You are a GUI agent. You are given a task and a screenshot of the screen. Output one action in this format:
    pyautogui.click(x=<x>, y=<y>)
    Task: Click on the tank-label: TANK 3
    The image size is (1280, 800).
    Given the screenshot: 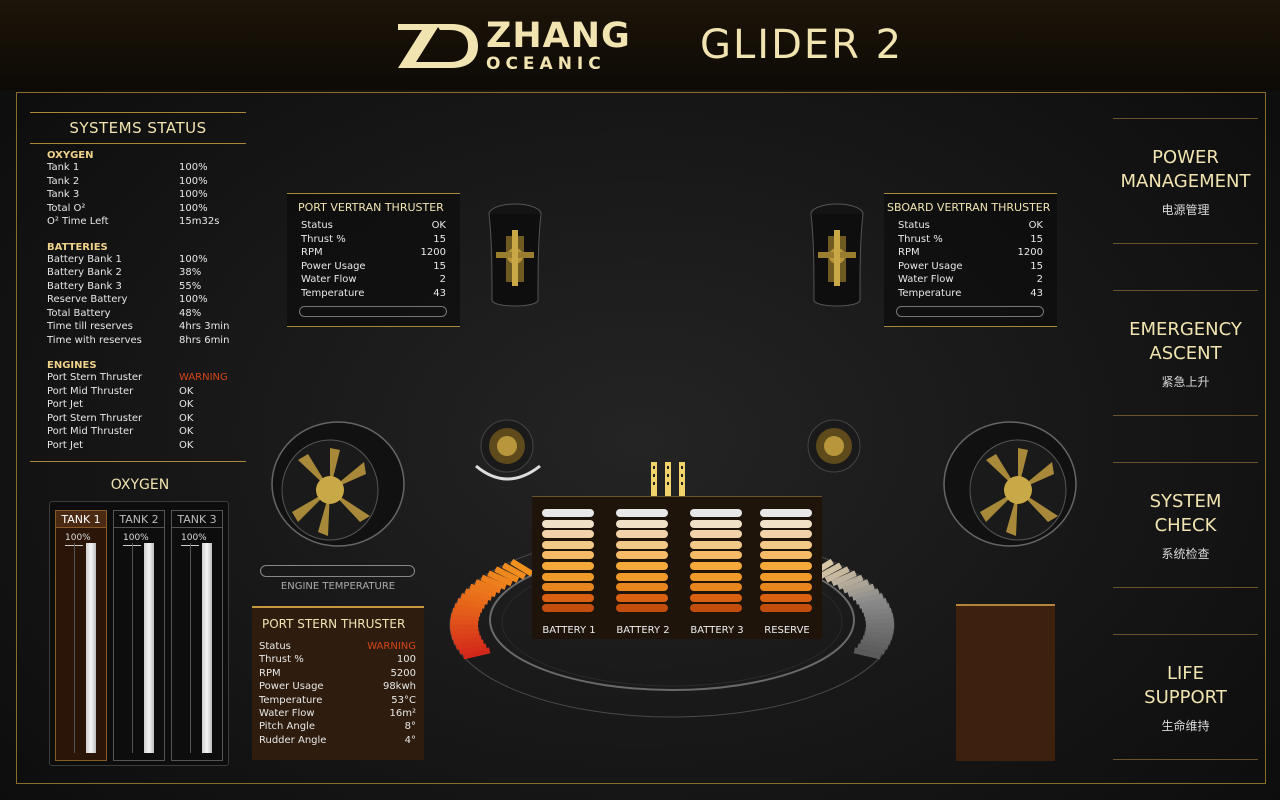 What is the action you would take?
    pyautogui.click(x=197, y=519)
    